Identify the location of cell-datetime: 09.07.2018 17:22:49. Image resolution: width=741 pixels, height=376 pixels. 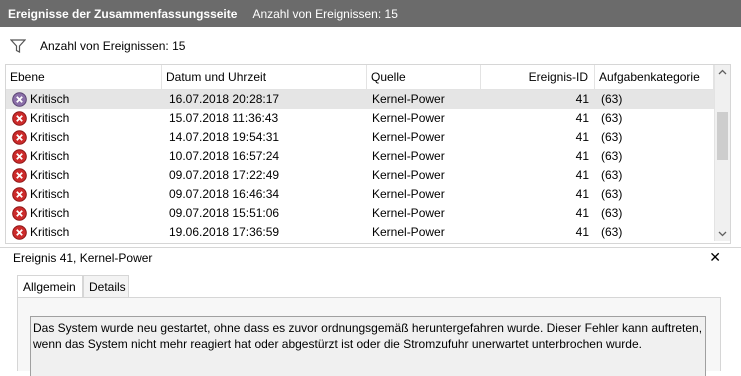
(224, 175).